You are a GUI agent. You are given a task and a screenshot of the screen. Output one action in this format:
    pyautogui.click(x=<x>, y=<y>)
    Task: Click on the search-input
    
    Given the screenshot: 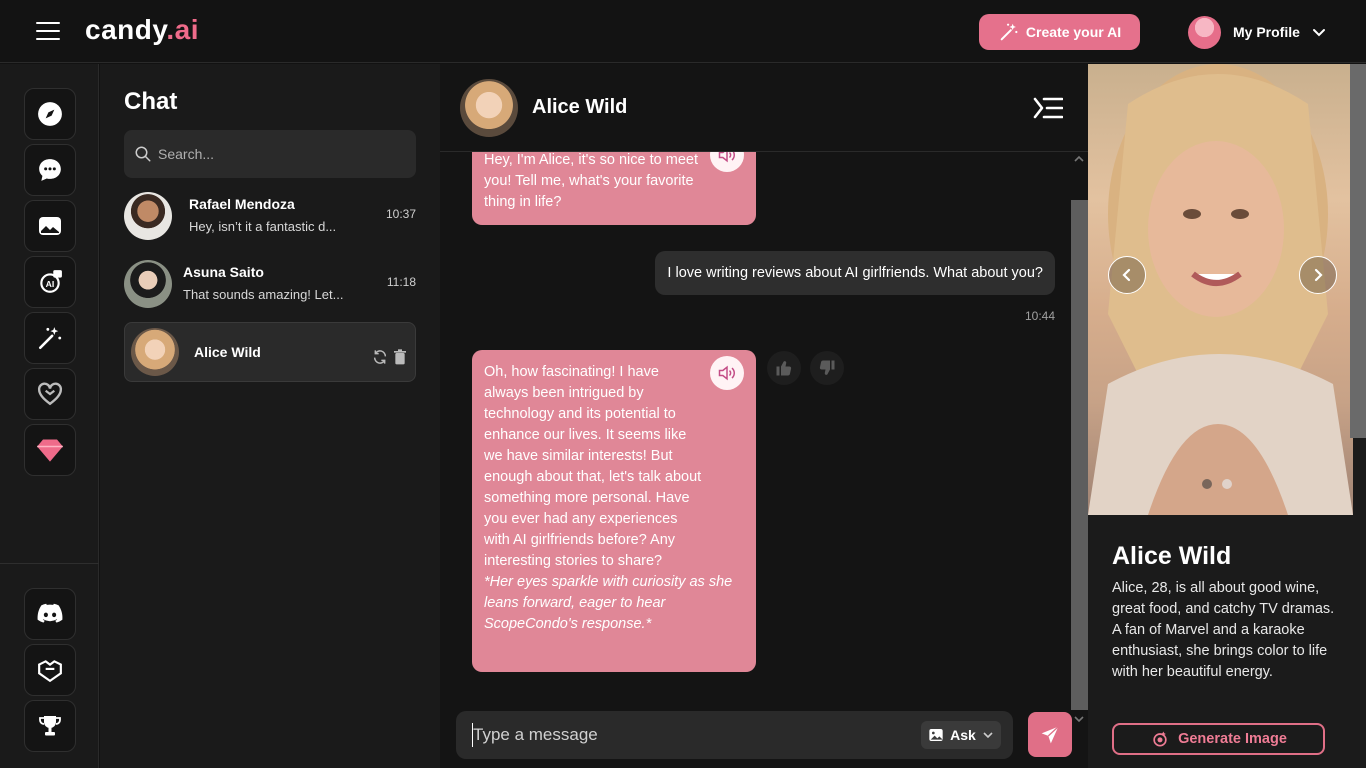 What is the action you would take?
    pyautogui.click(x=278, y=154)
    